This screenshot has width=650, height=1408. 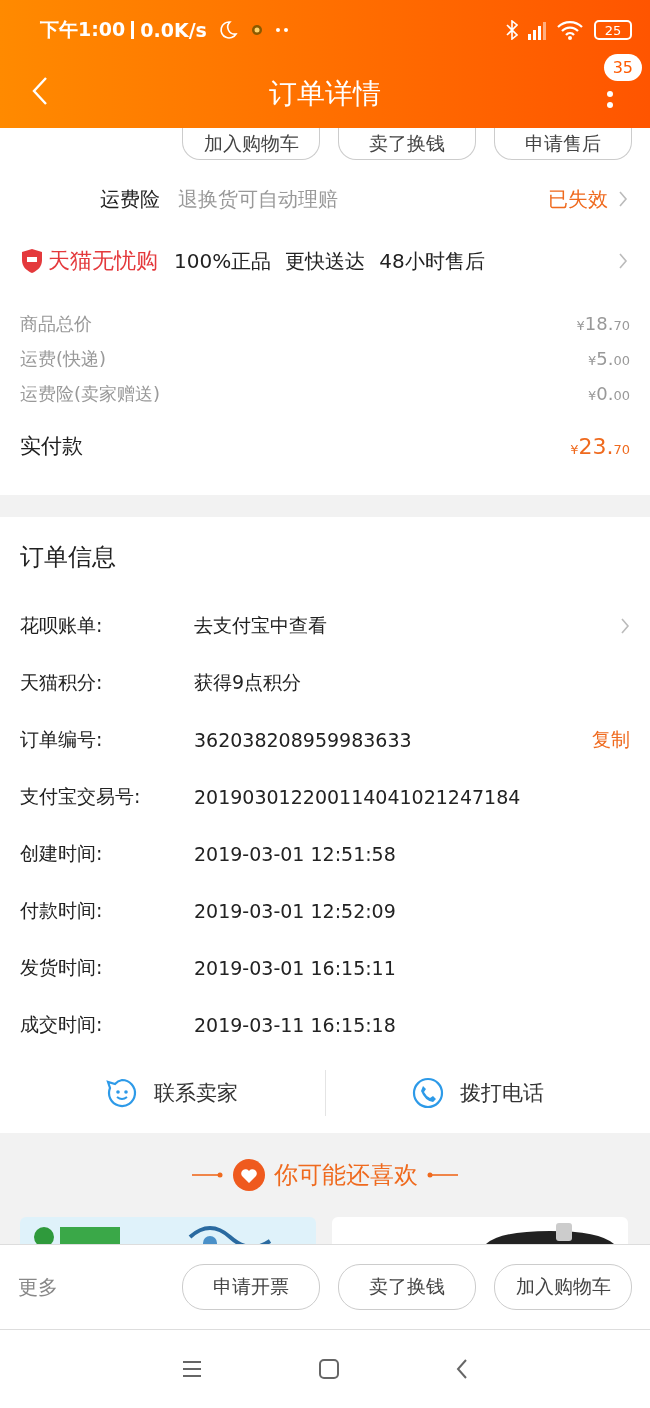 I want to click on network-speed: 0.0K/s, so click(x=173, y=30).